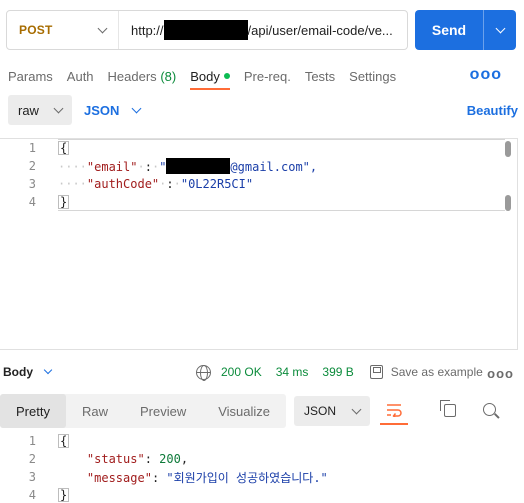 The height and width of the screenshot is (503, 524). I want to click on send-options-button, so click(499, 30).